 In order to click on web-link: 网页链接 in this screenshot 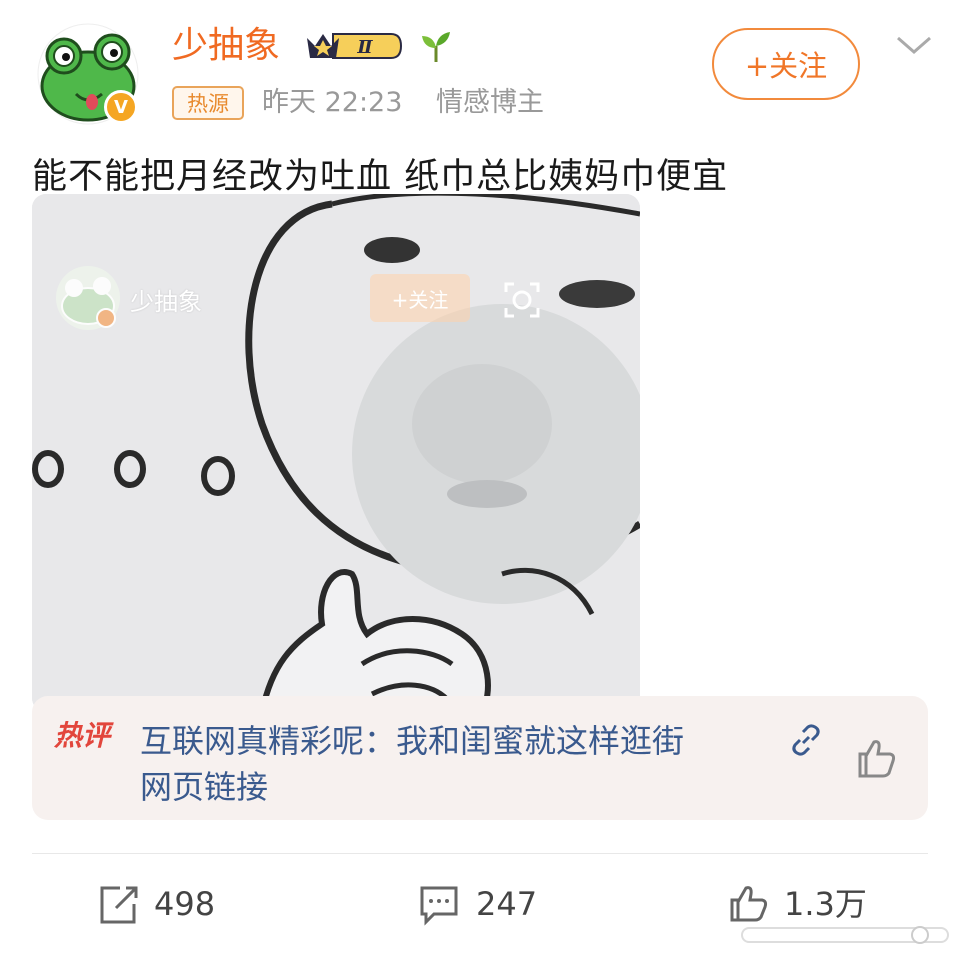, I will do `click(204, 787)`.